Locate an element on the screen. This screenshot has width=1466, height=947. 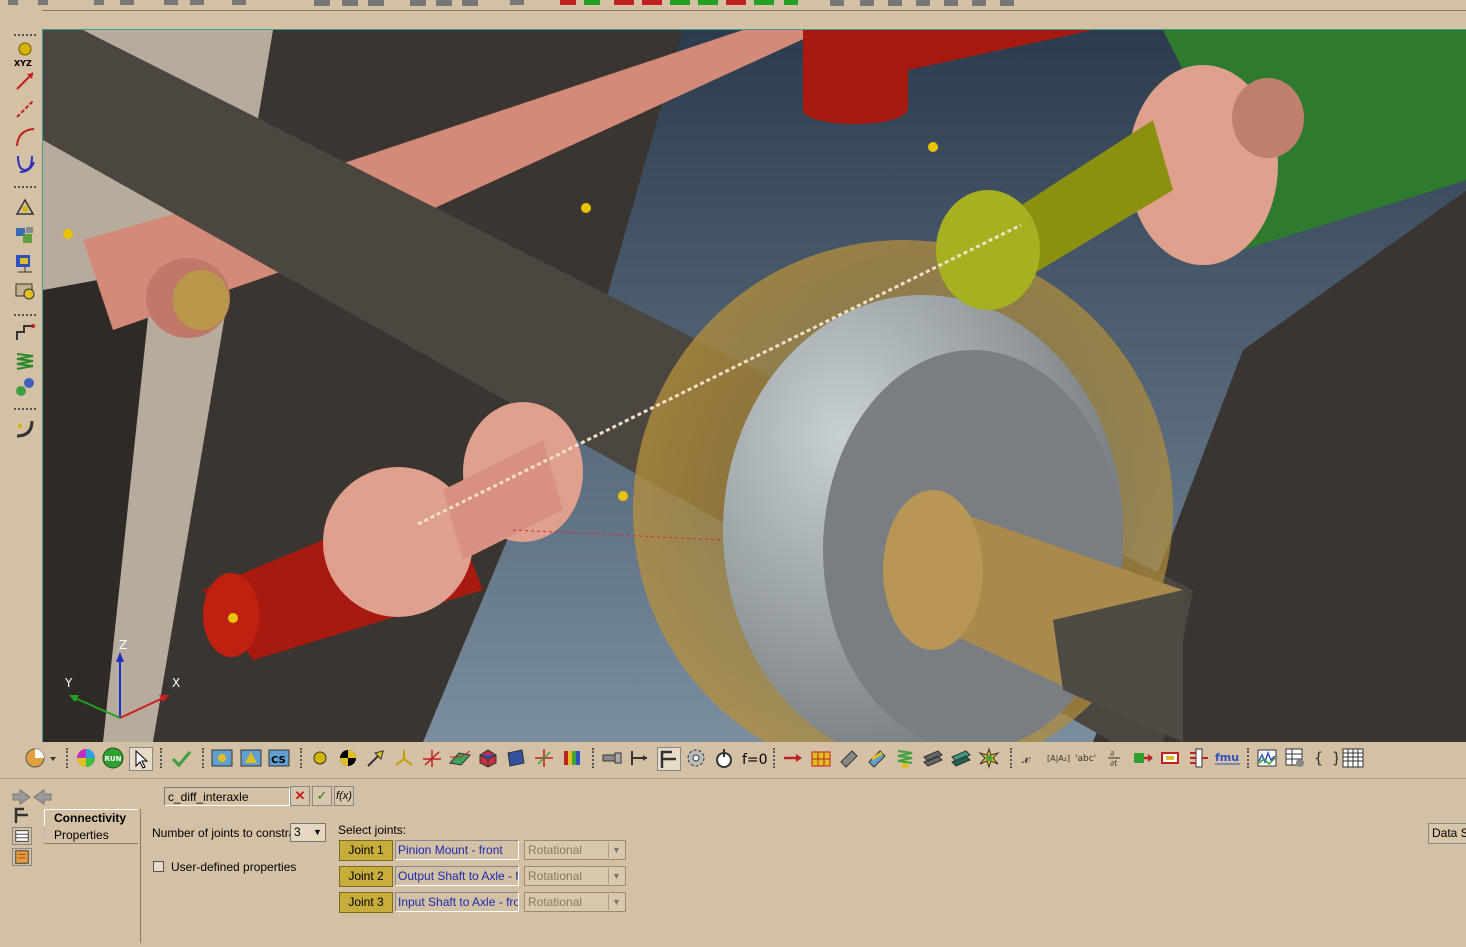
force-vector-icon is located at coordinates (376, 758).